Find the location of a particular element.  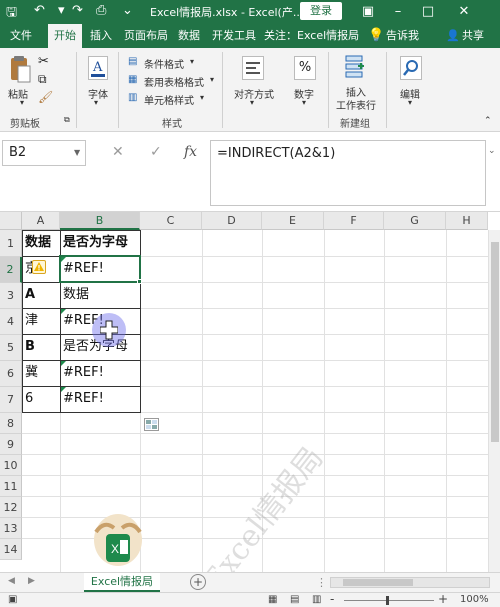

hscroll-splitter-icon: ⋮ is located at coordinates (321, 582).